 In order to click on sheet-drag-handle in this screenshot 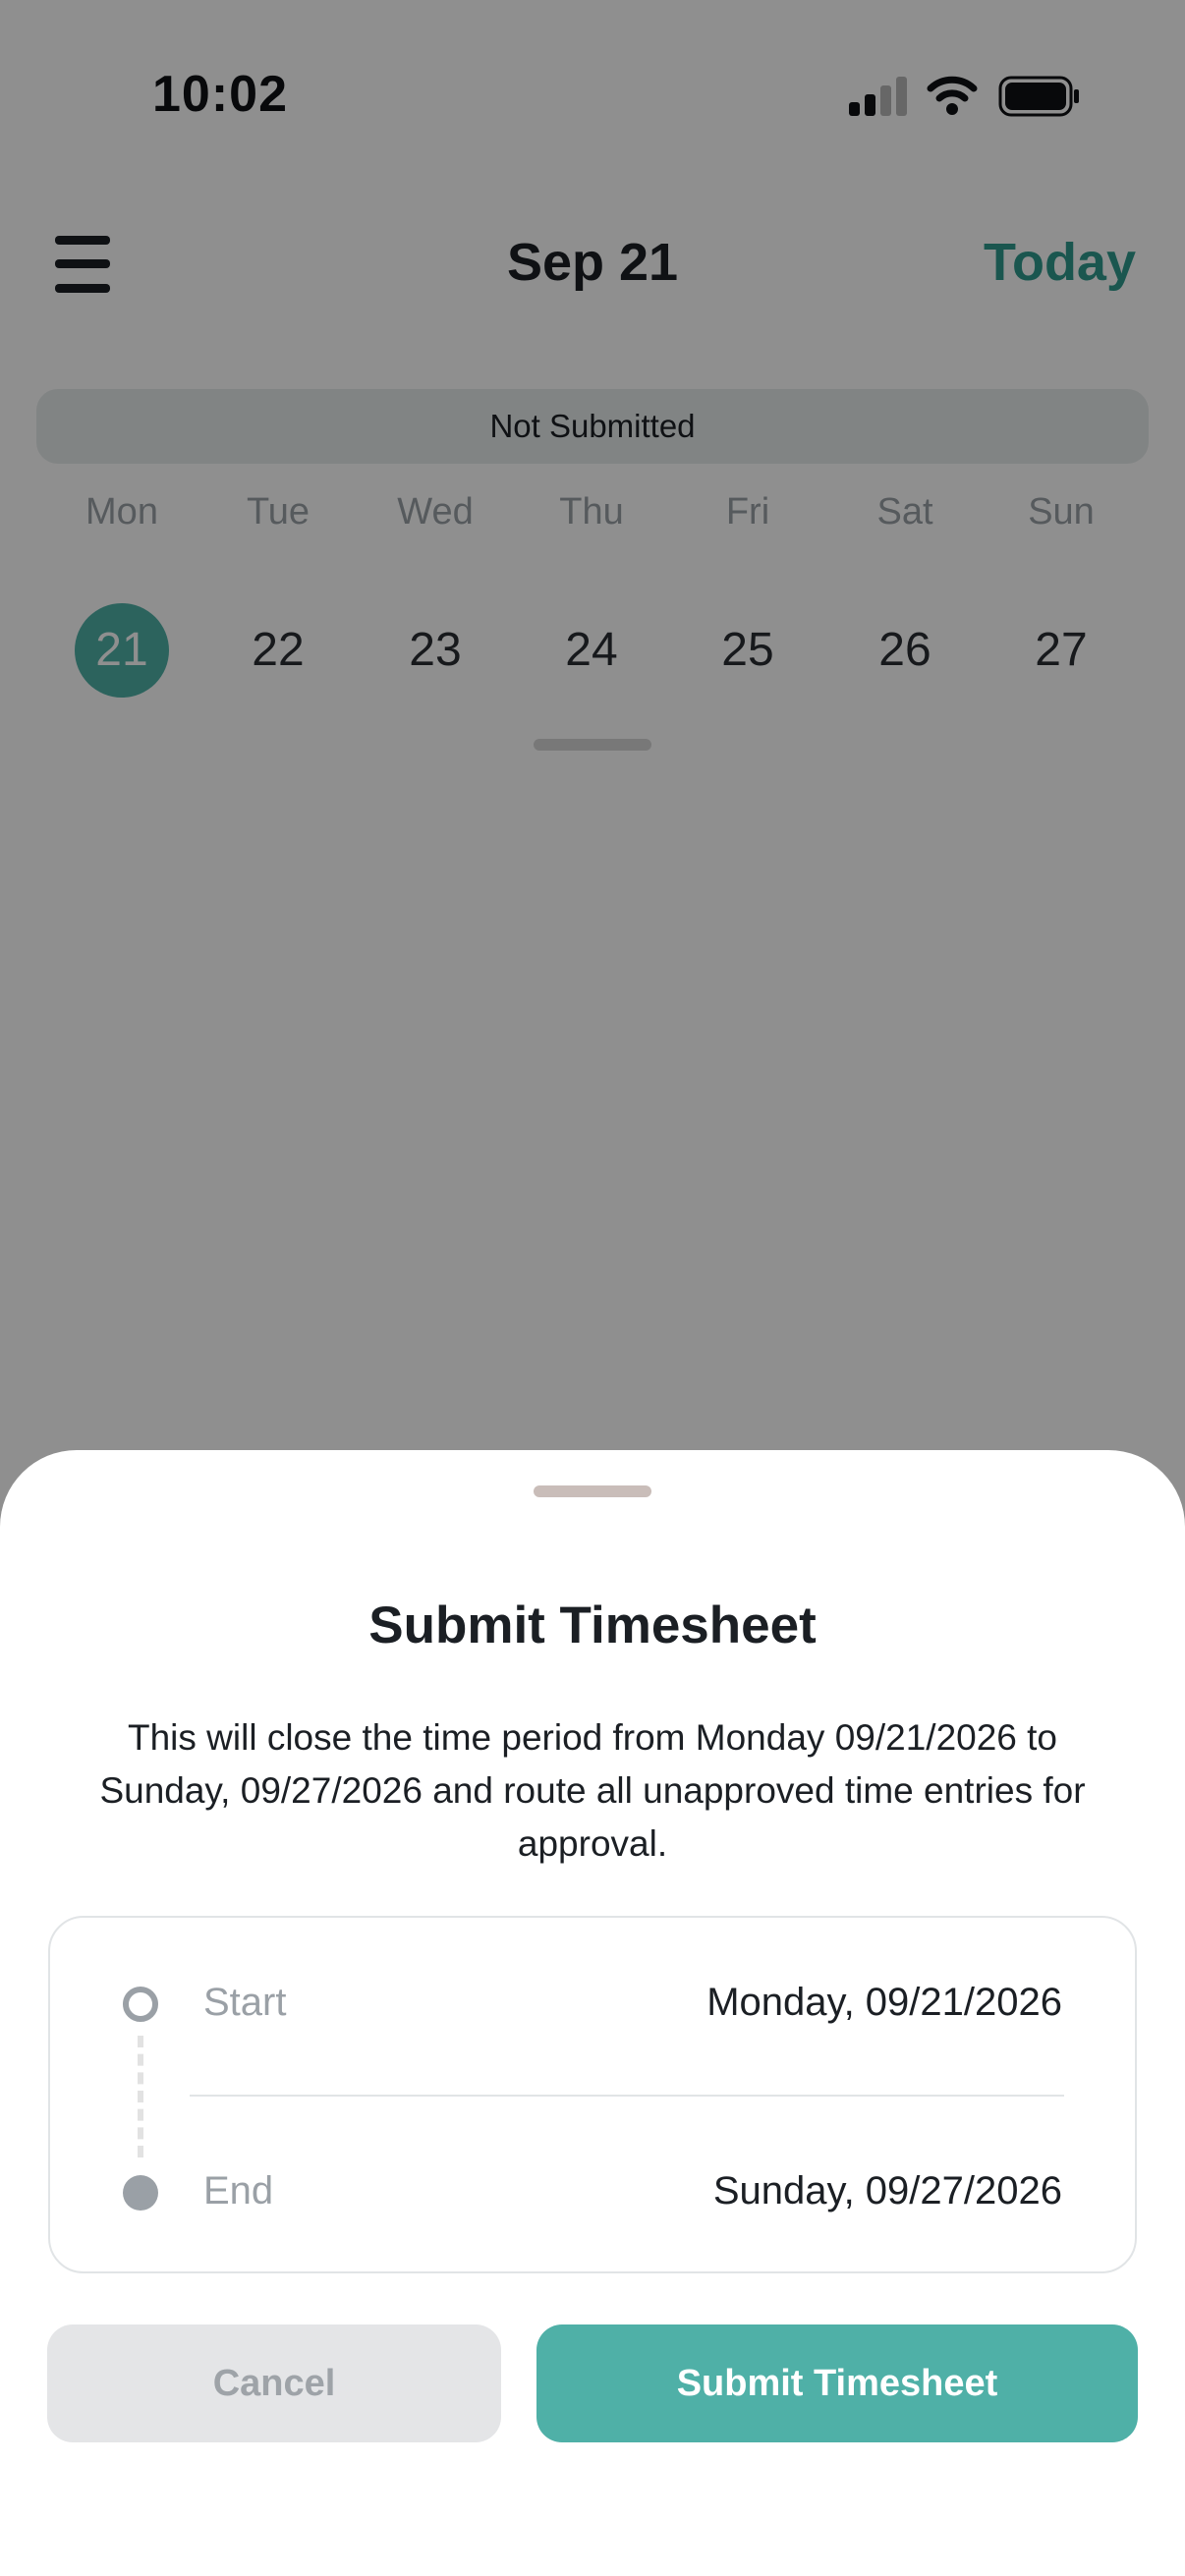, I will do `click(592, 1491)`.